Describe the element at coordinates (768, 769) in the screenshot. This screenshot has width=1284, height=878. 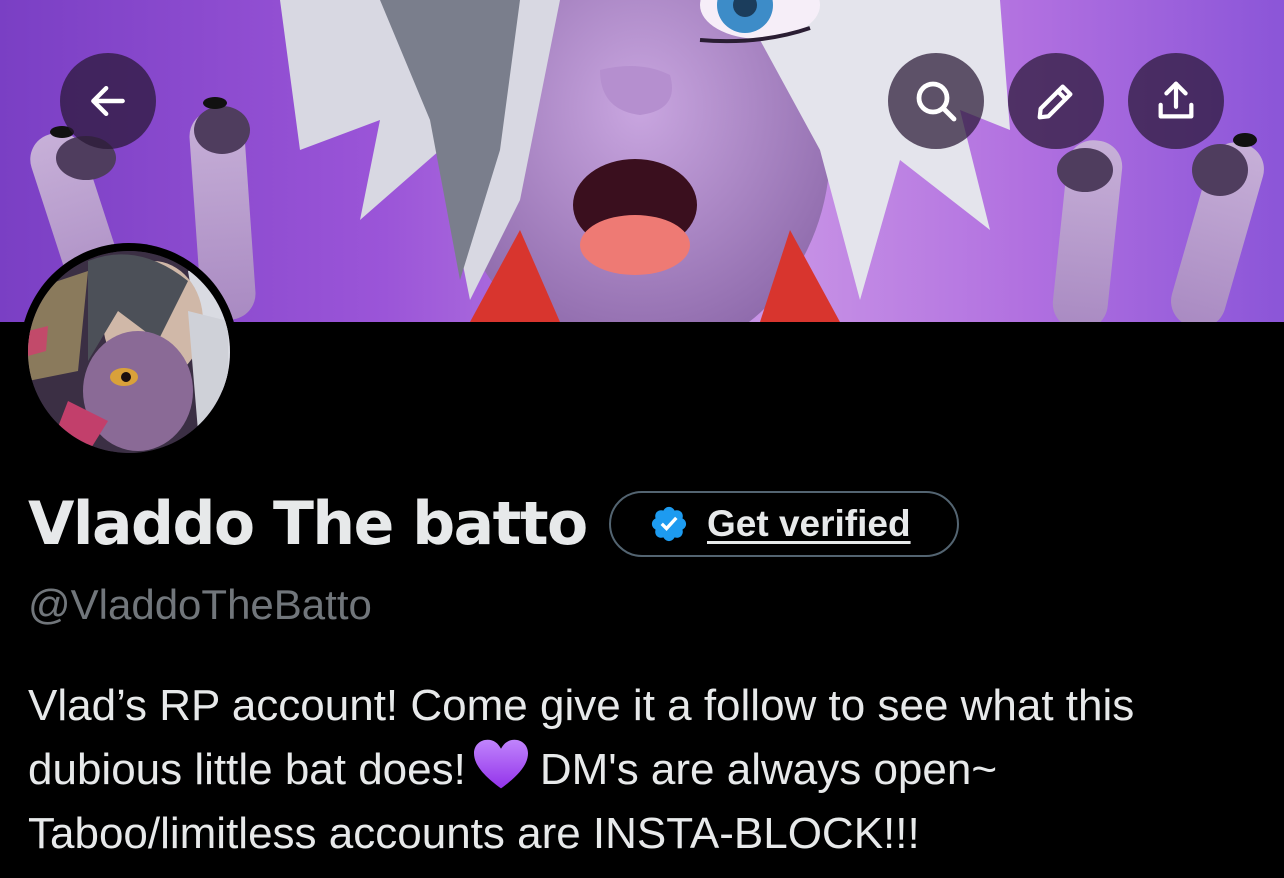
I see `bio-line-2-end: DM's are always open~` at that location.